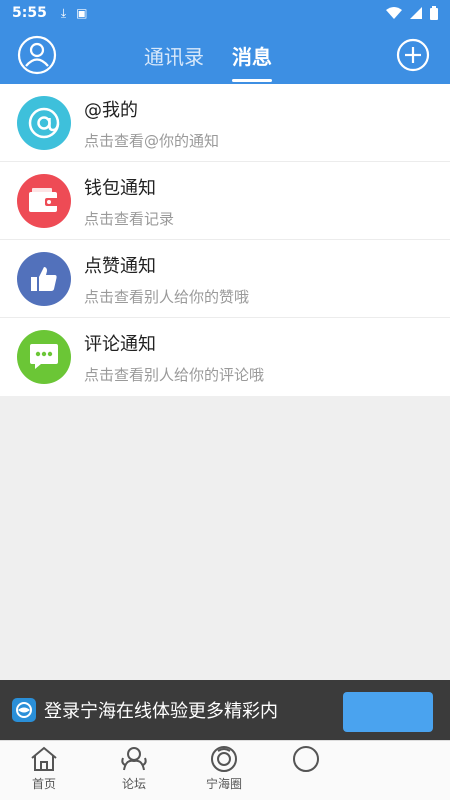 The height and width of the screenshot is (800, 450). I want to click on notification-title: 评论通知, so click(120, 344).